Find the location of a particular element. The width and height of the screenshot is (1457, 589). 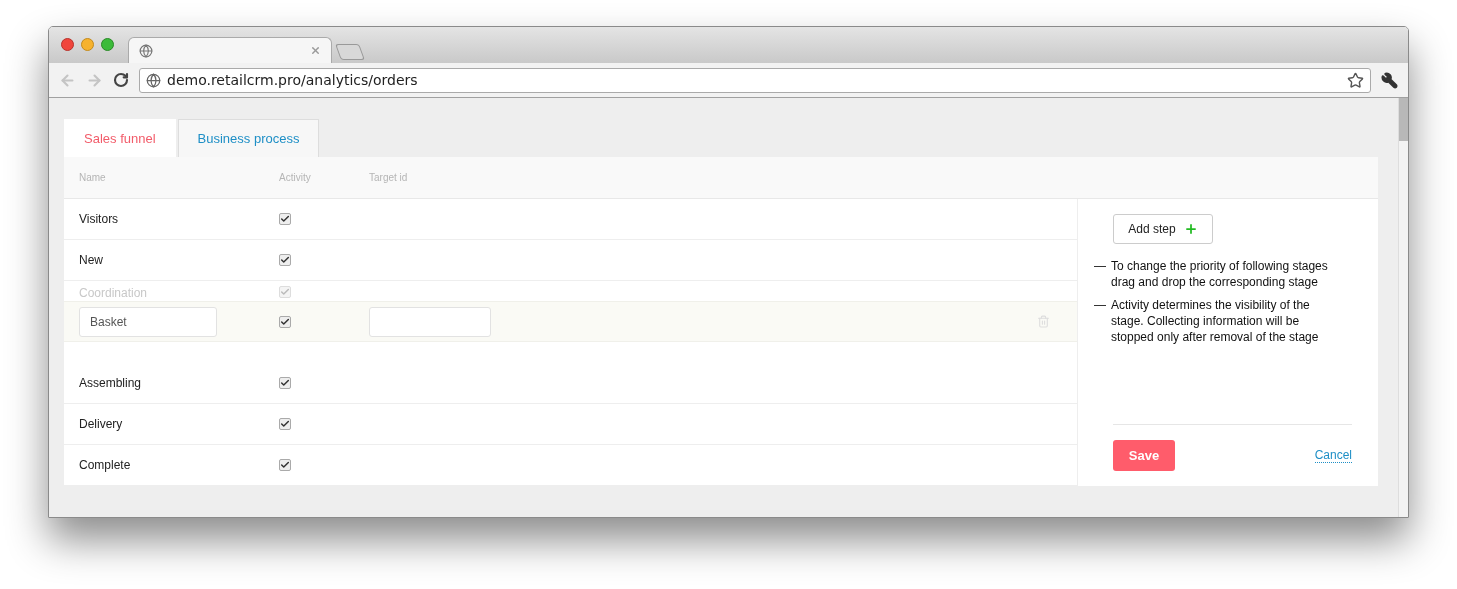

plus-icon is located at coordinates (1190, 229).